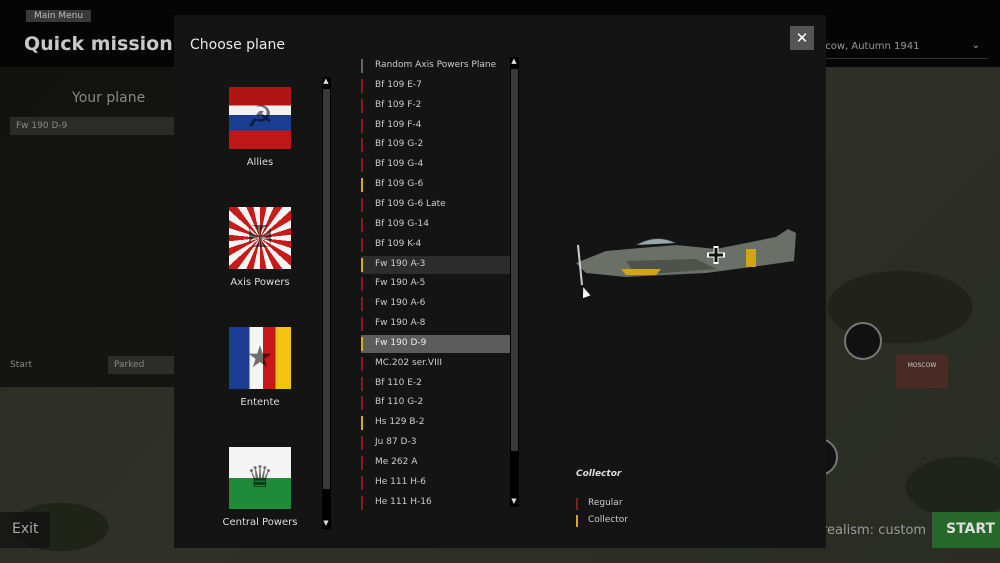 The height and width of the screenshot is (563, 1000). What do you see at coordinates (435, 165) in the screenshot?
I see `plane-list-item: Bf 109 G-4` at bounding box center [435, 165].